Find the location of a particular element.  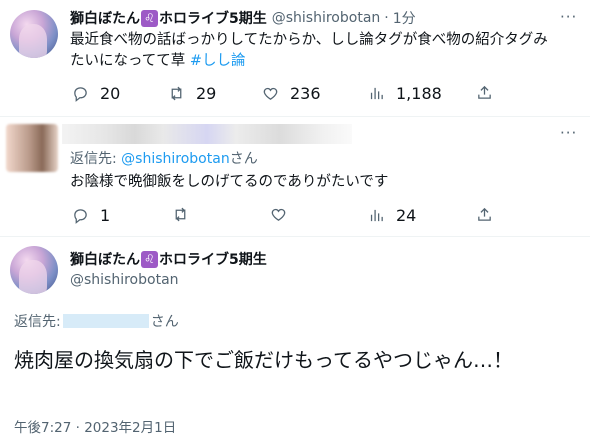

tweet-text-line: たいになってて草 #しし論 is located at coordinates (325, 61).